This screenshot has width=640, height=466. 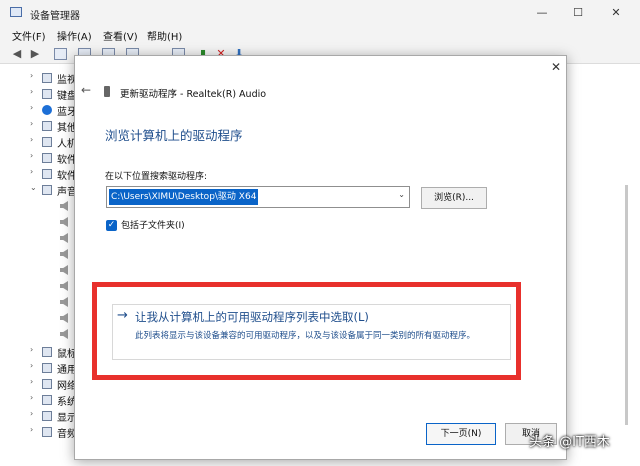 I want to click on menu-help: 帮助(H), so click(x=164, y=35).